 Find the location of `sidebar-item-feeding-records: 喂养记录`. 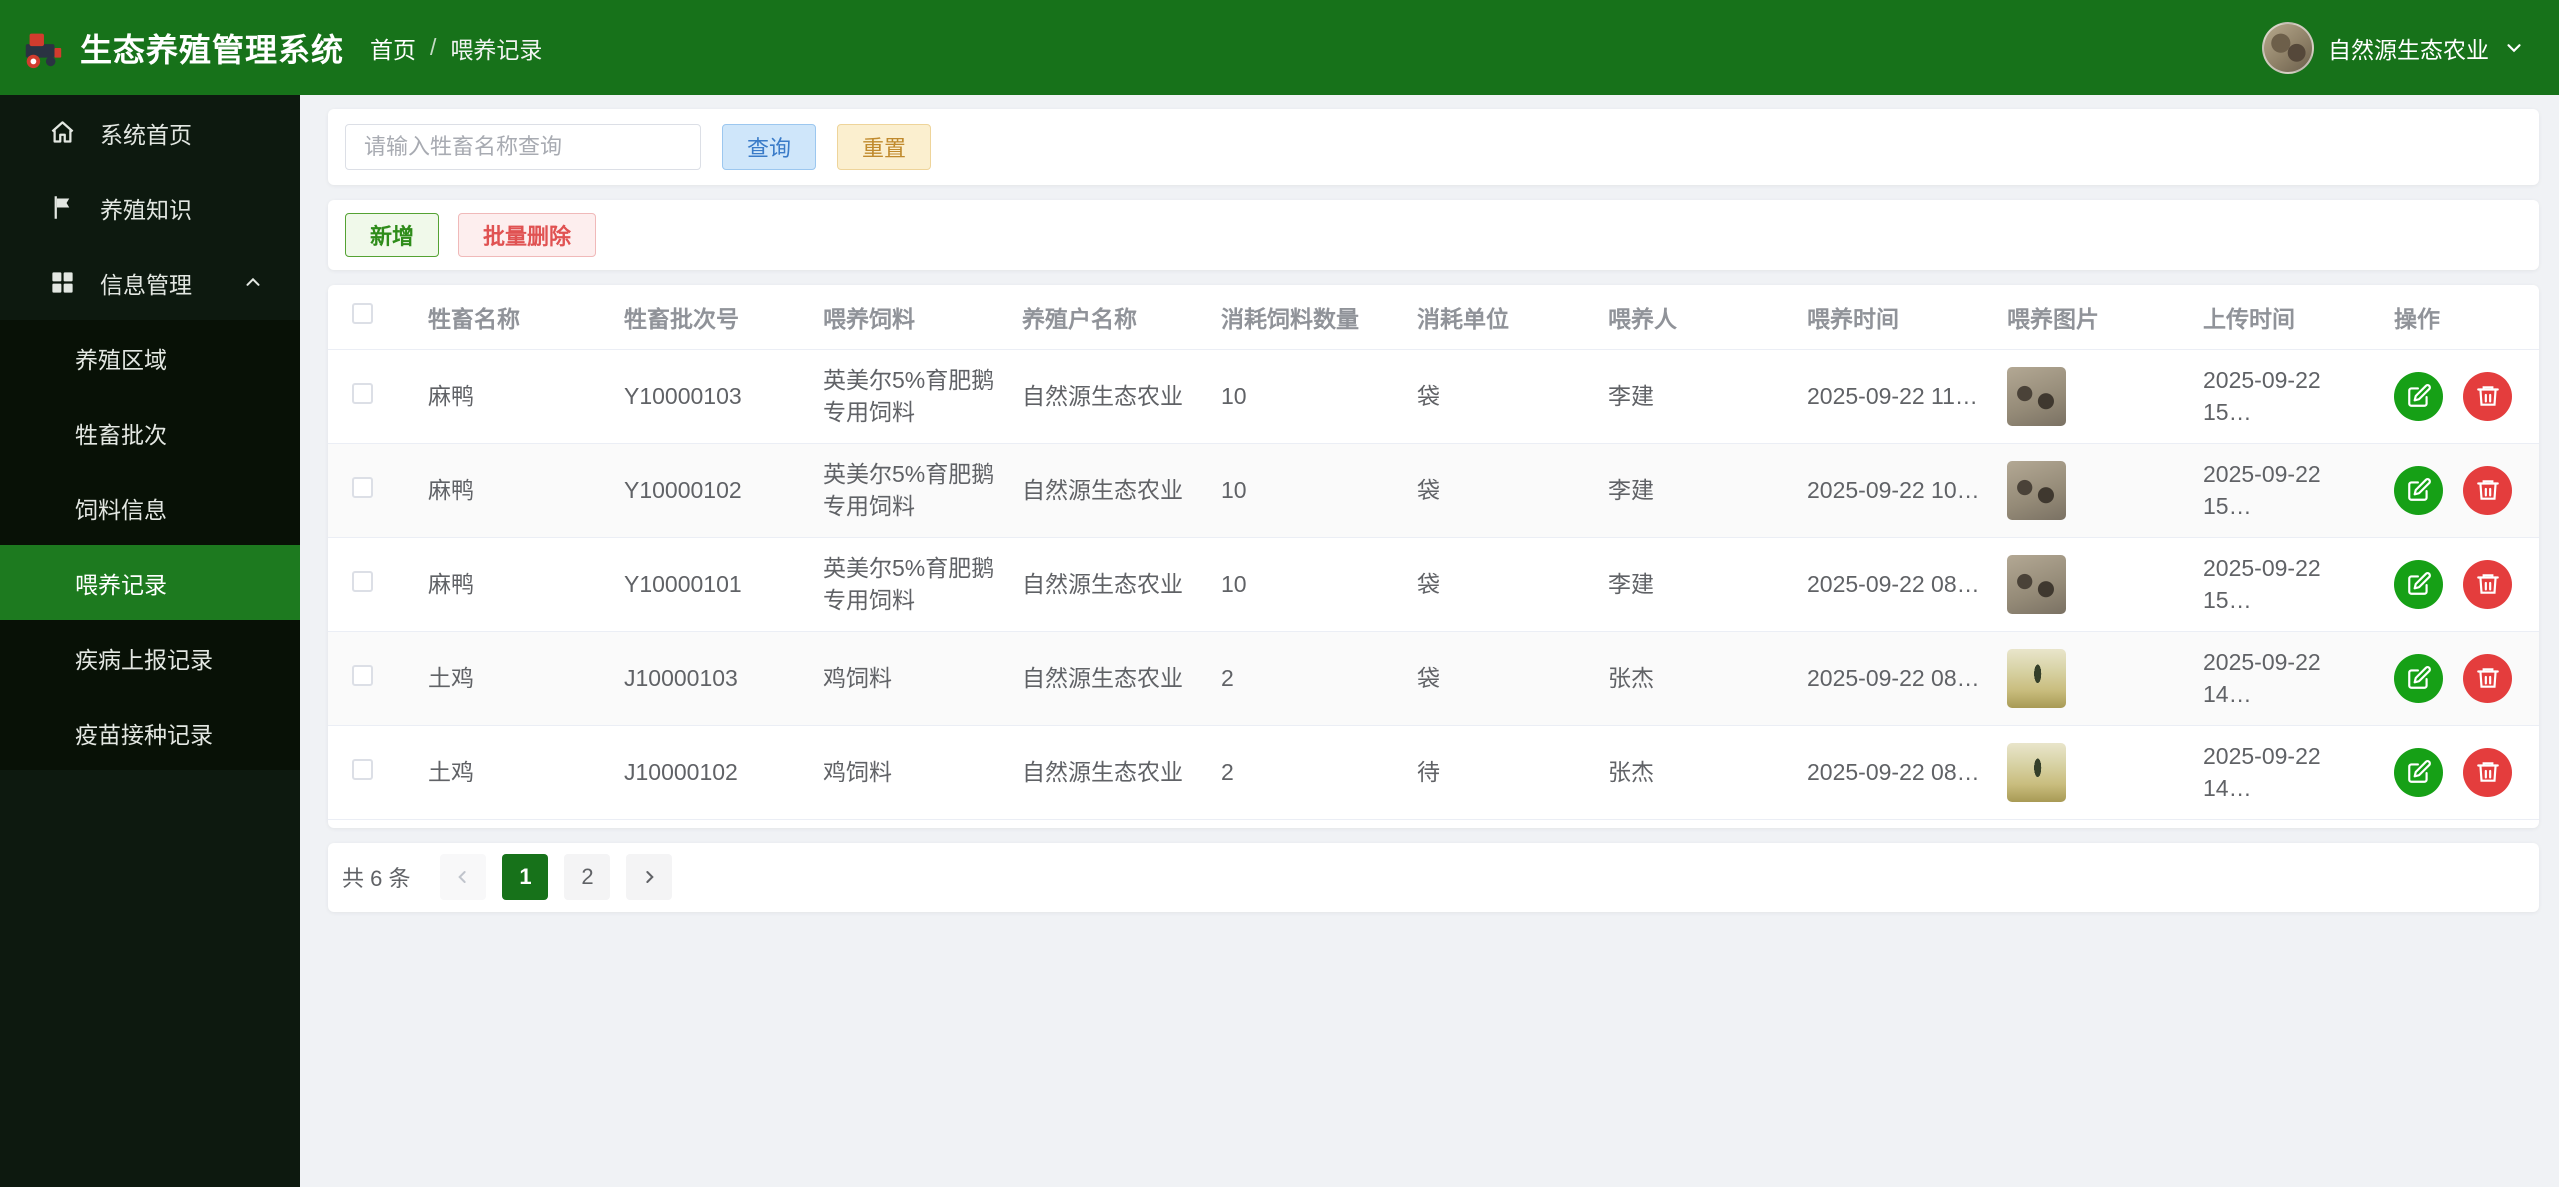

sidebar-item-feeding-records: 喂养记录 is located at coordinates (150, 582).